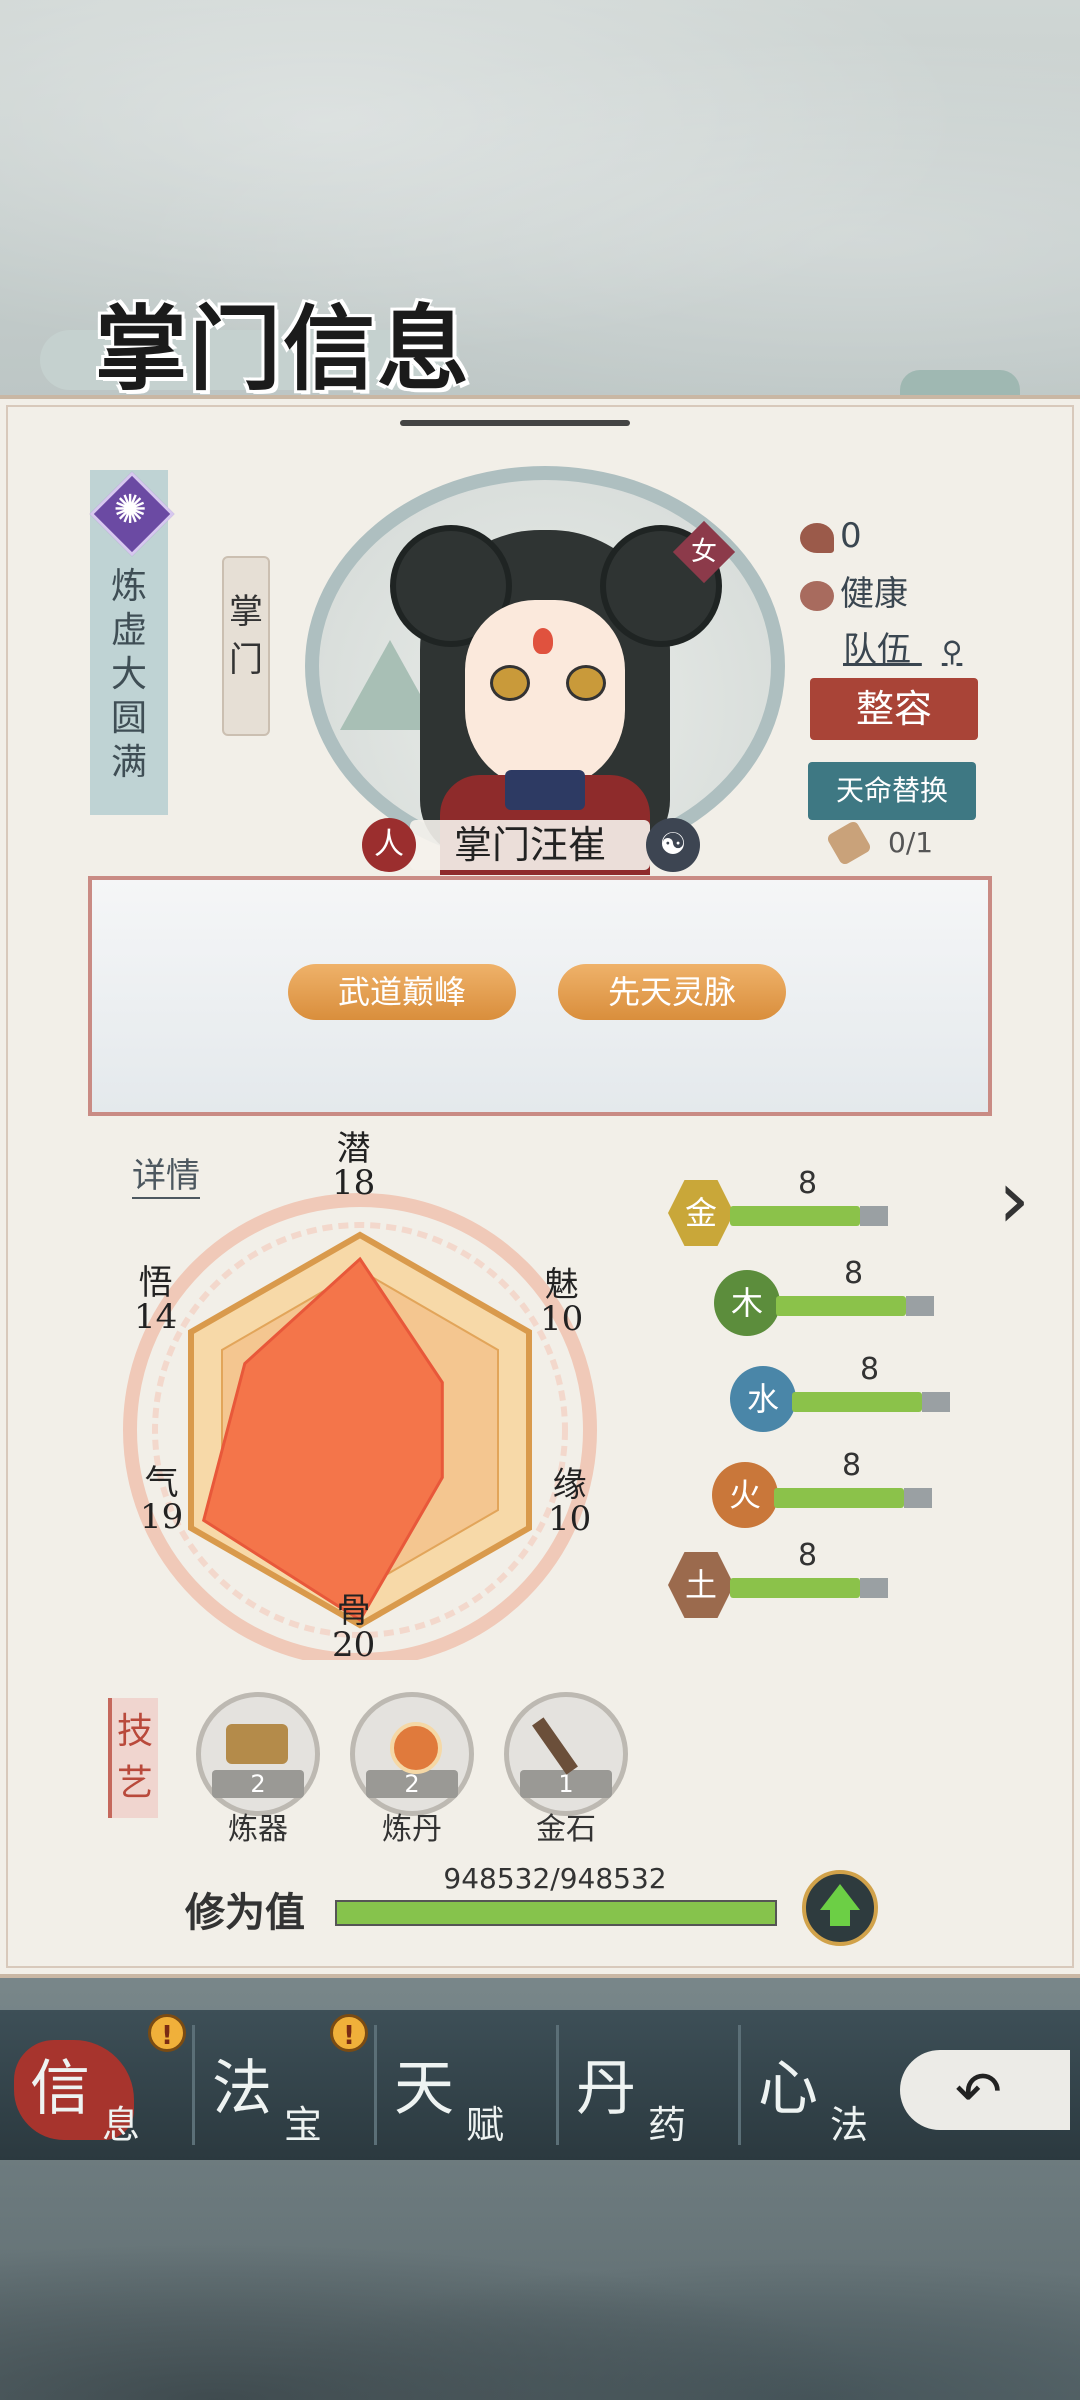 The image size is (1080, 2400). I want to click on nav-tab-sub: 药, so click(667, 2125).